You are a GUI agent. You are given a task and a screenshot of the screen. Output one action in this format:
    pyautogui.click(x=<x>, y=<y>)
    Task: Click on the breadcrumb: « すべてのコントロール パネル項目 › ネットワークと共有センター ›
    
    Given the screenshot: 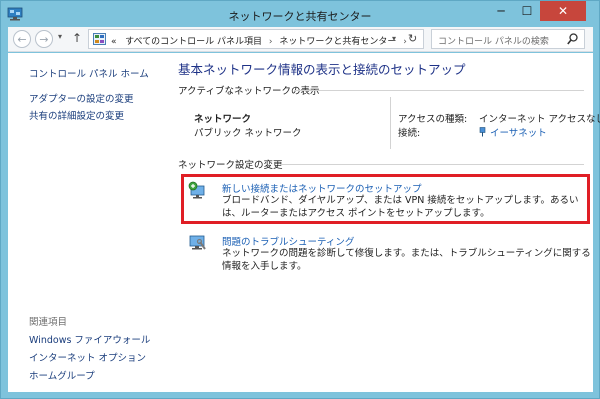 What is the action you would take?
    pyautogui.click(x=261, y=40)
    